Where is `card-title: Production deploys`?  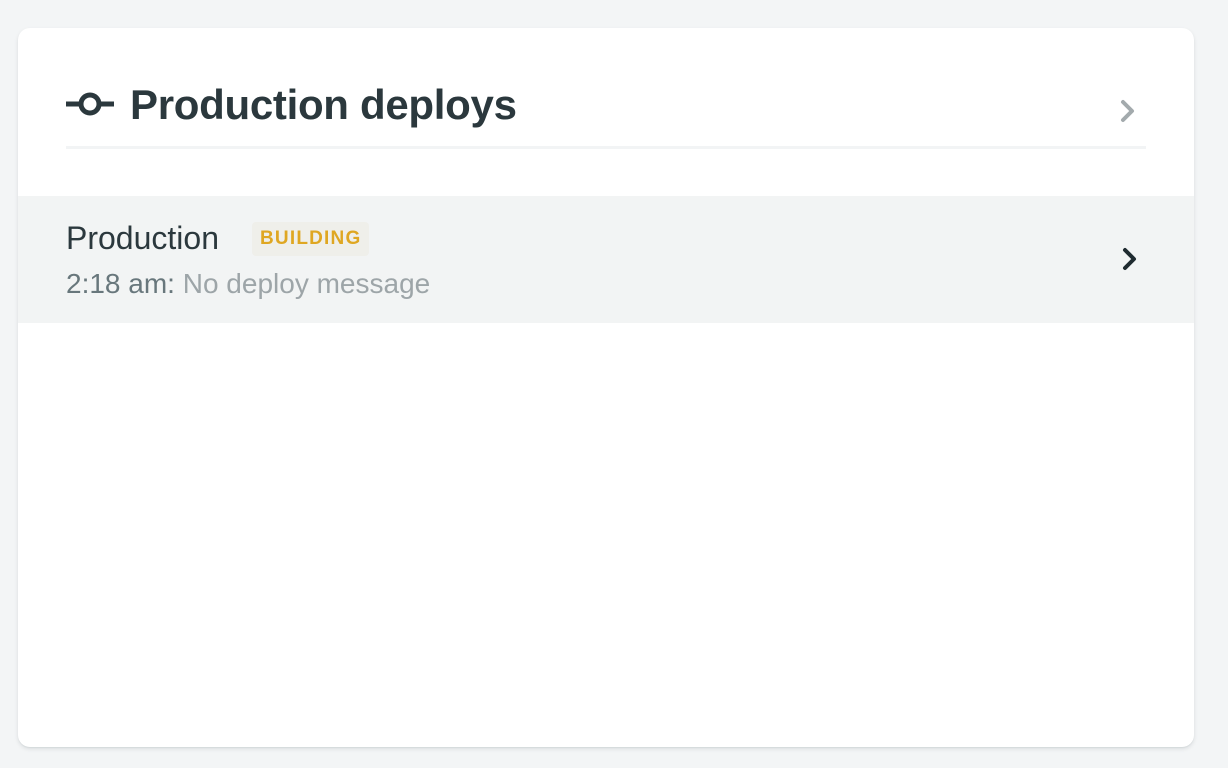
card-title: Production deploys is located at coordinates (323, 104).